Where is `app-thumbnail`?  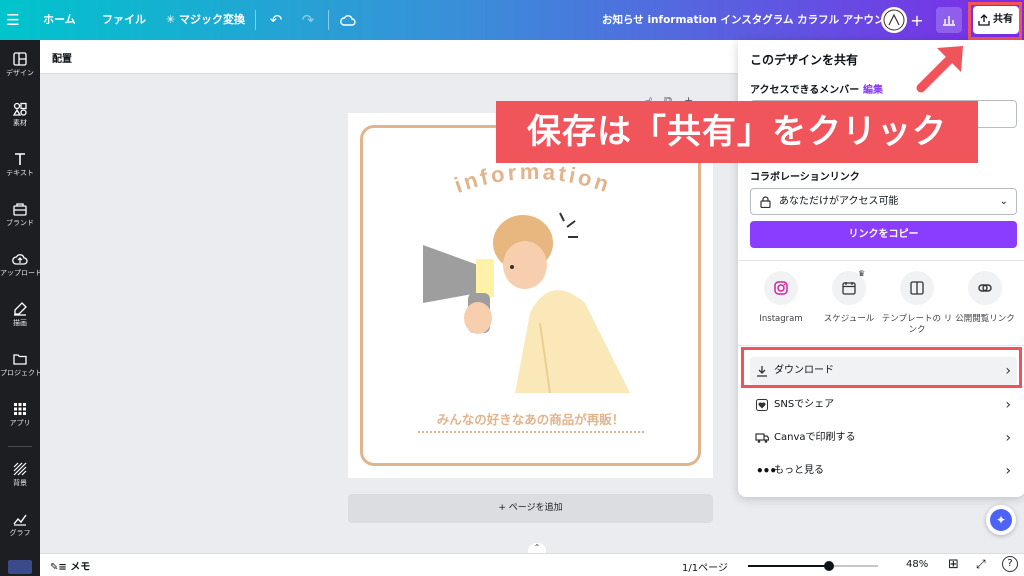 app-thumbnail is located at coordinates (20, 567).